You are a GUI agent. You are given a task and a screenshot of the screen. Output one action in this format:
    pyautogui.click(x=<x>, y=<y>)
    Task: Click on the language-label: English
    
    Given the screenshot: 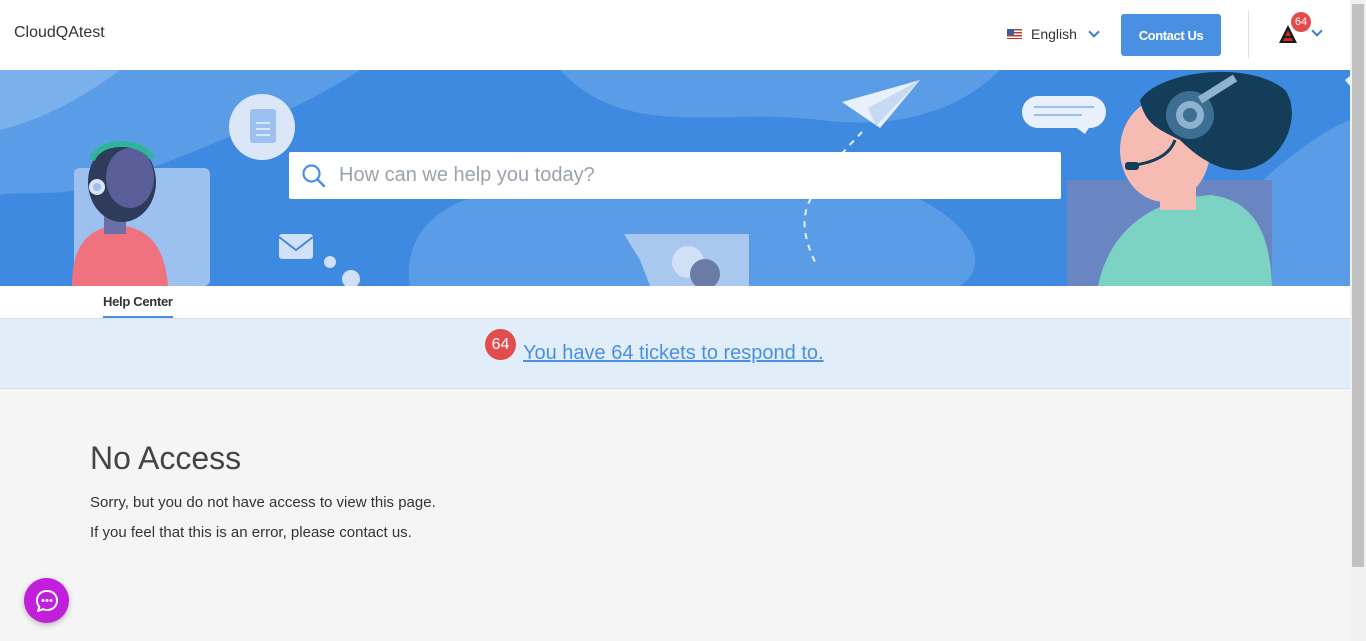 What is the action you would take?
    pyautogui.click(x=1054, y=34)
    